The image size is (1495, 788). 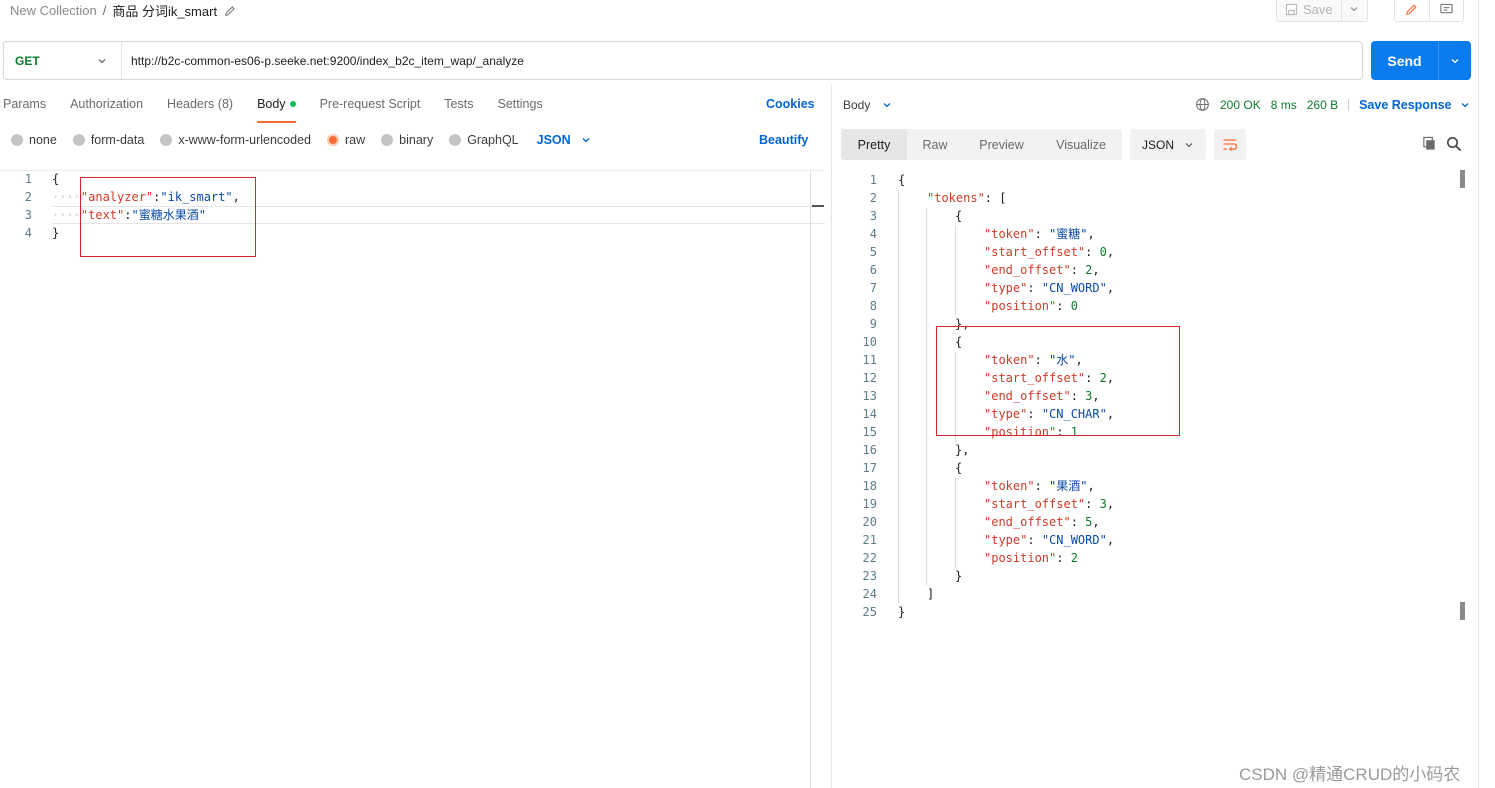 I want to click on send-button: Send, so click(x=1405, y=60).